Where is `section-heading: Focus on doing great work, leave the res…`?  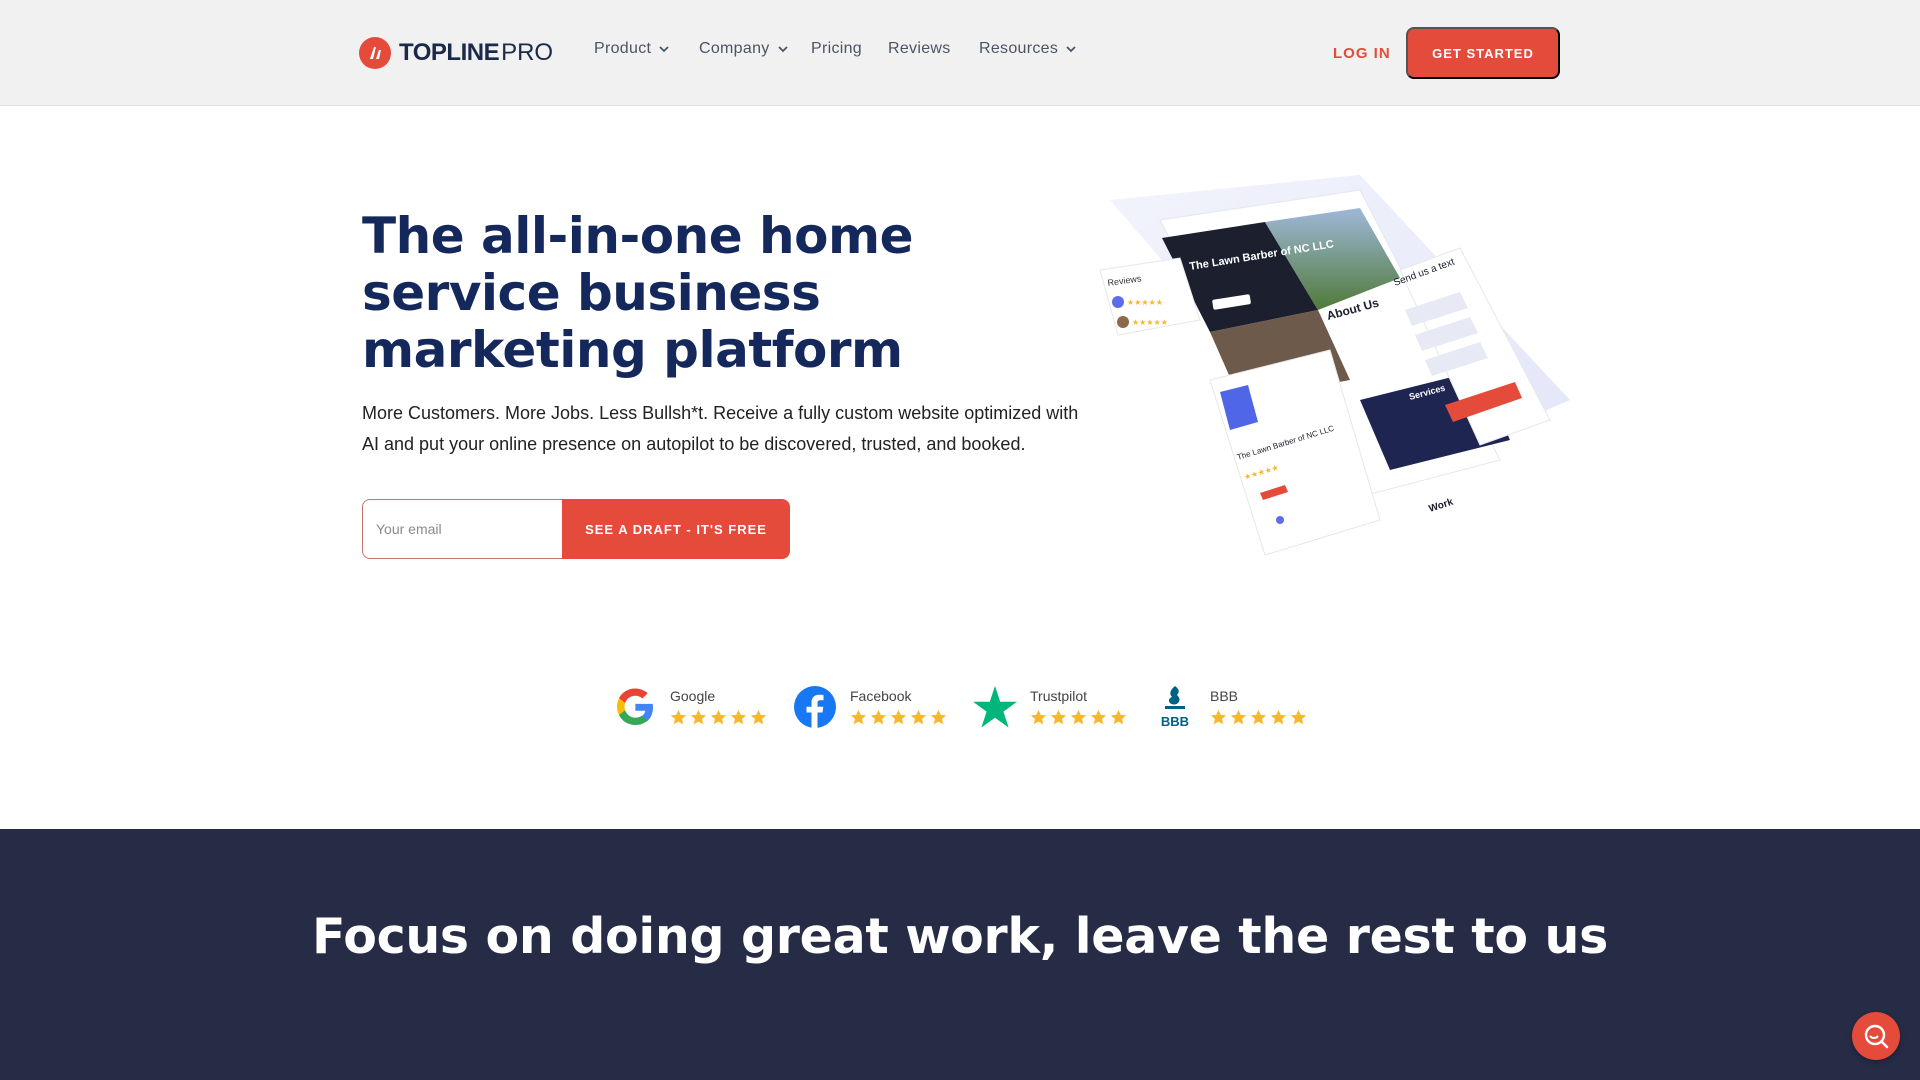 section-heading: Focus on doing great work, leave the res… is located at coordinates (960, 936).